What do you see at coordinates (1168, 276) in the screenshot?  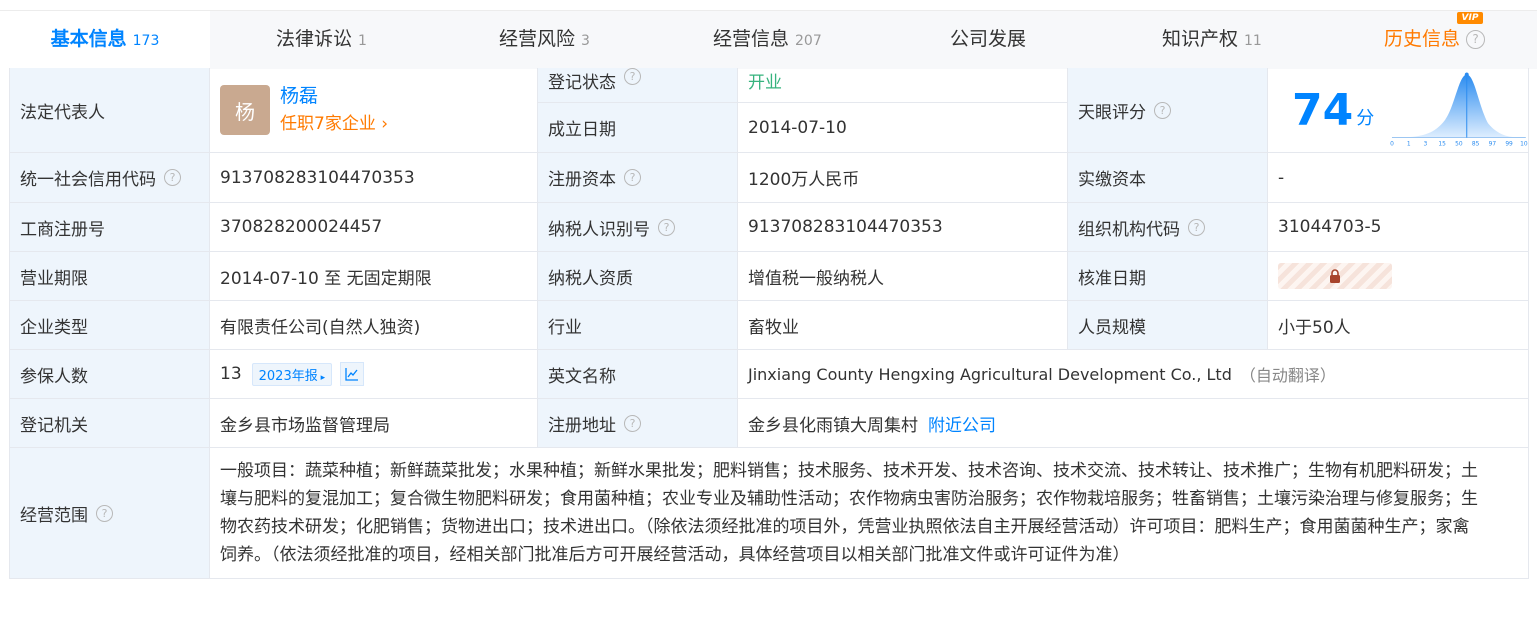 I see `label-approve-date: 核准日期` at bounding box center [1168, 276].